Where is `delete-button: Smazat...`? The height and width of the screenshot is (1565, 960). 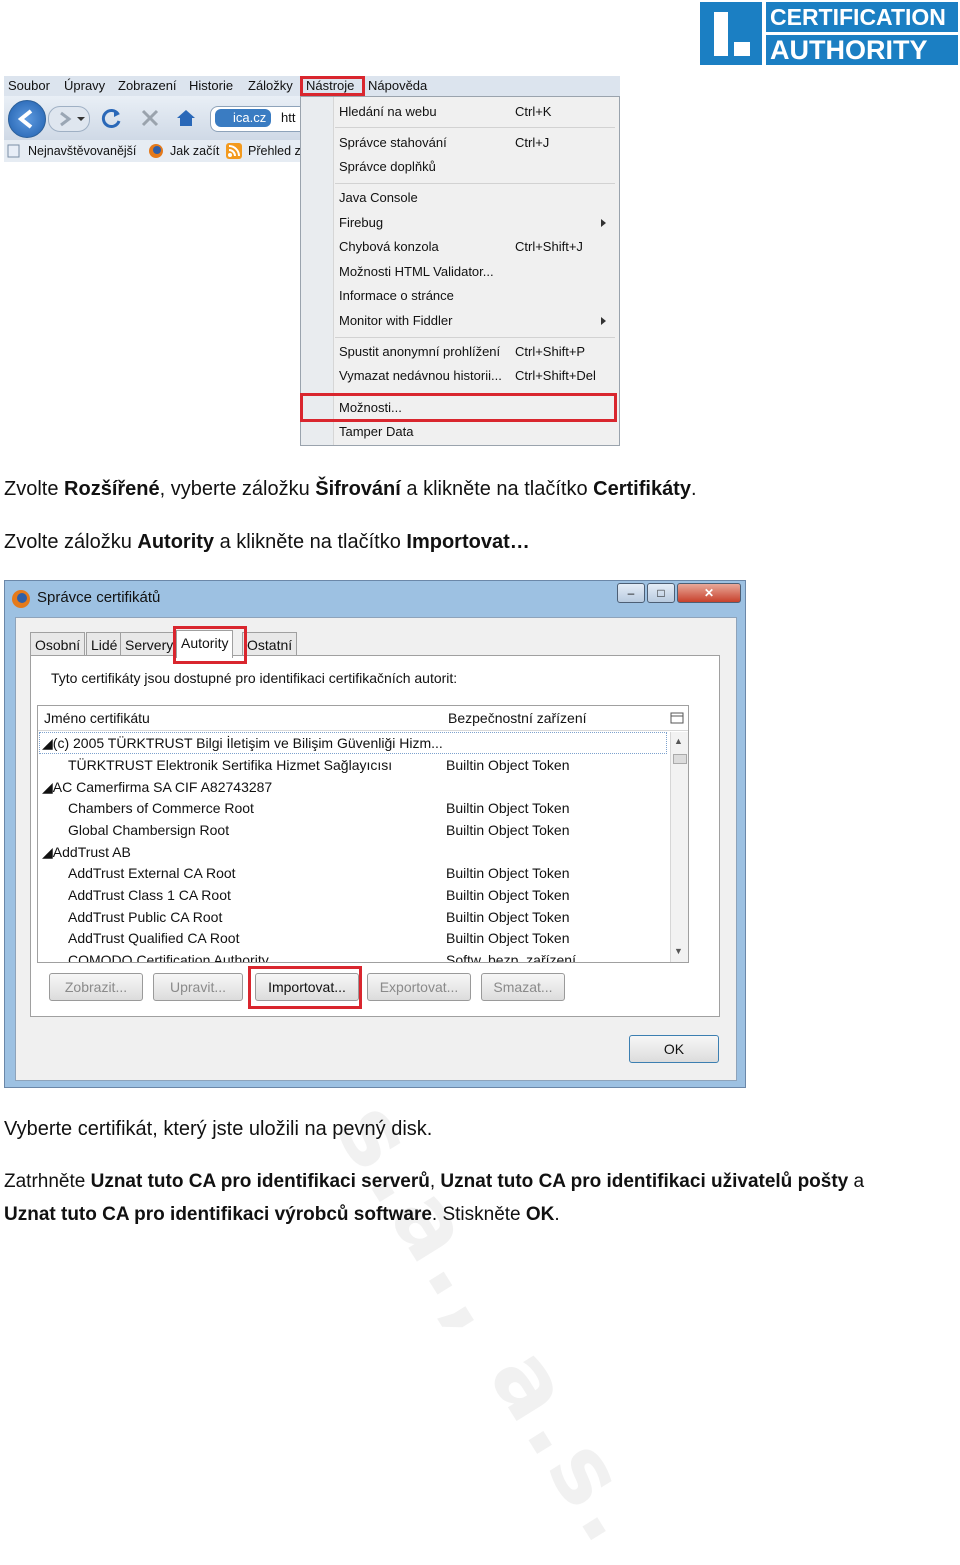 delete-button: Smazat... is located at coordinates (523, 987).